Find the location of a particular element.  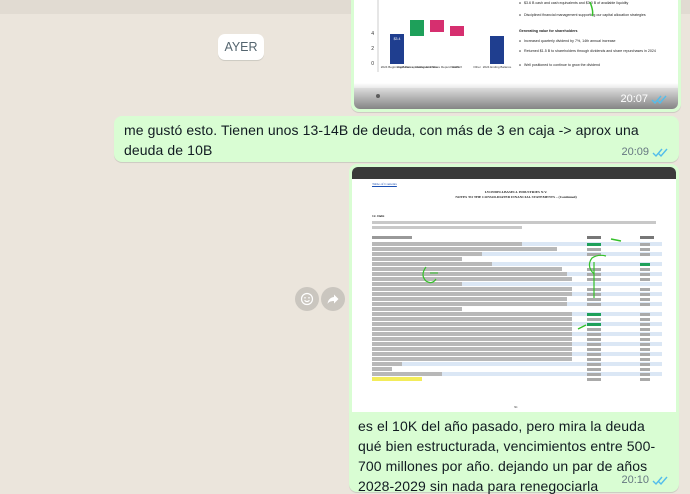

message-time: 20:09 is located at coordinates (635, 152).